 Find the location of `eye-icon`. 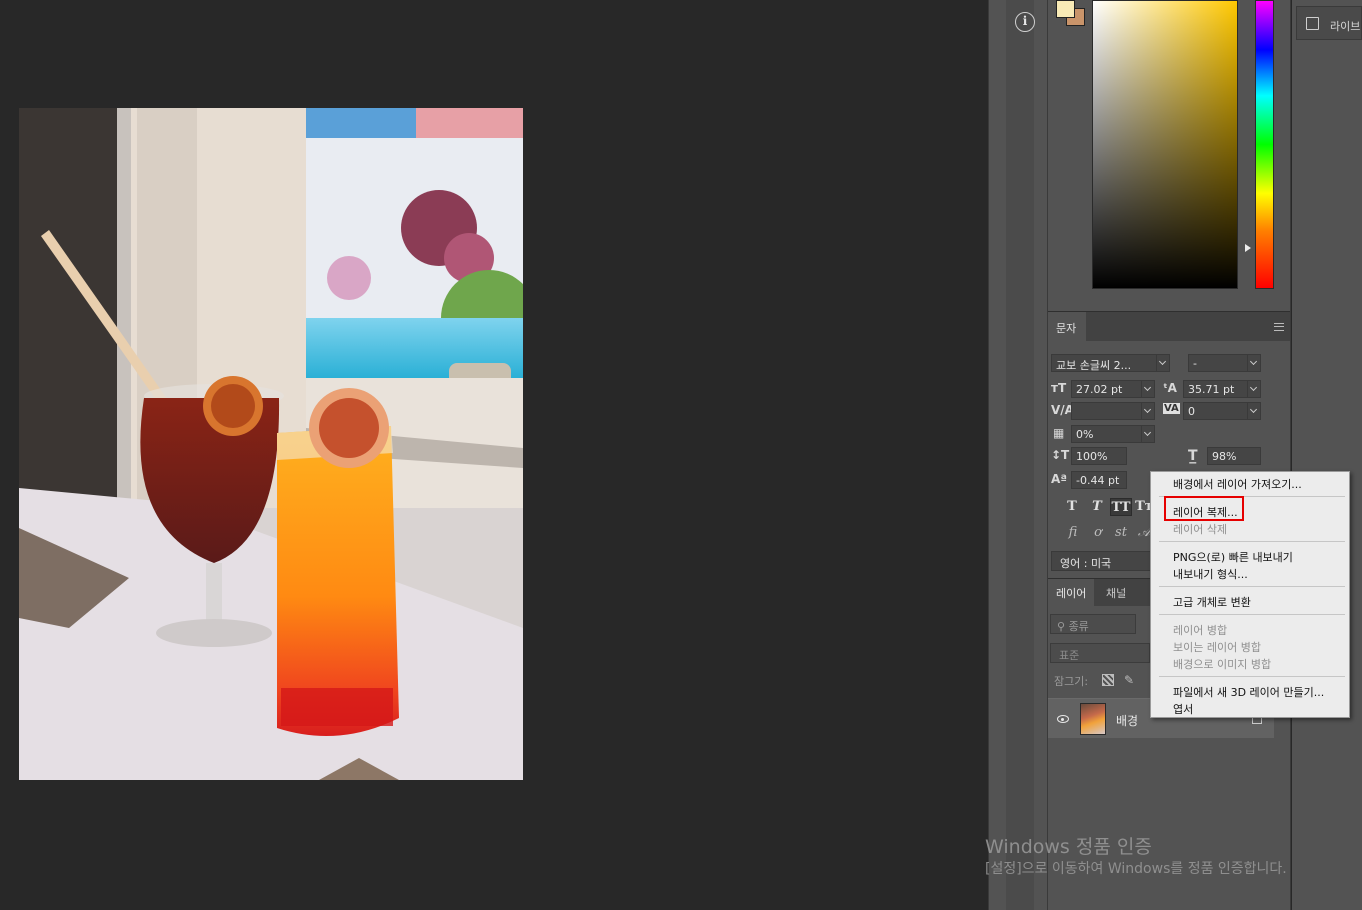

eye-icon is located at coordinates (1063, 719).